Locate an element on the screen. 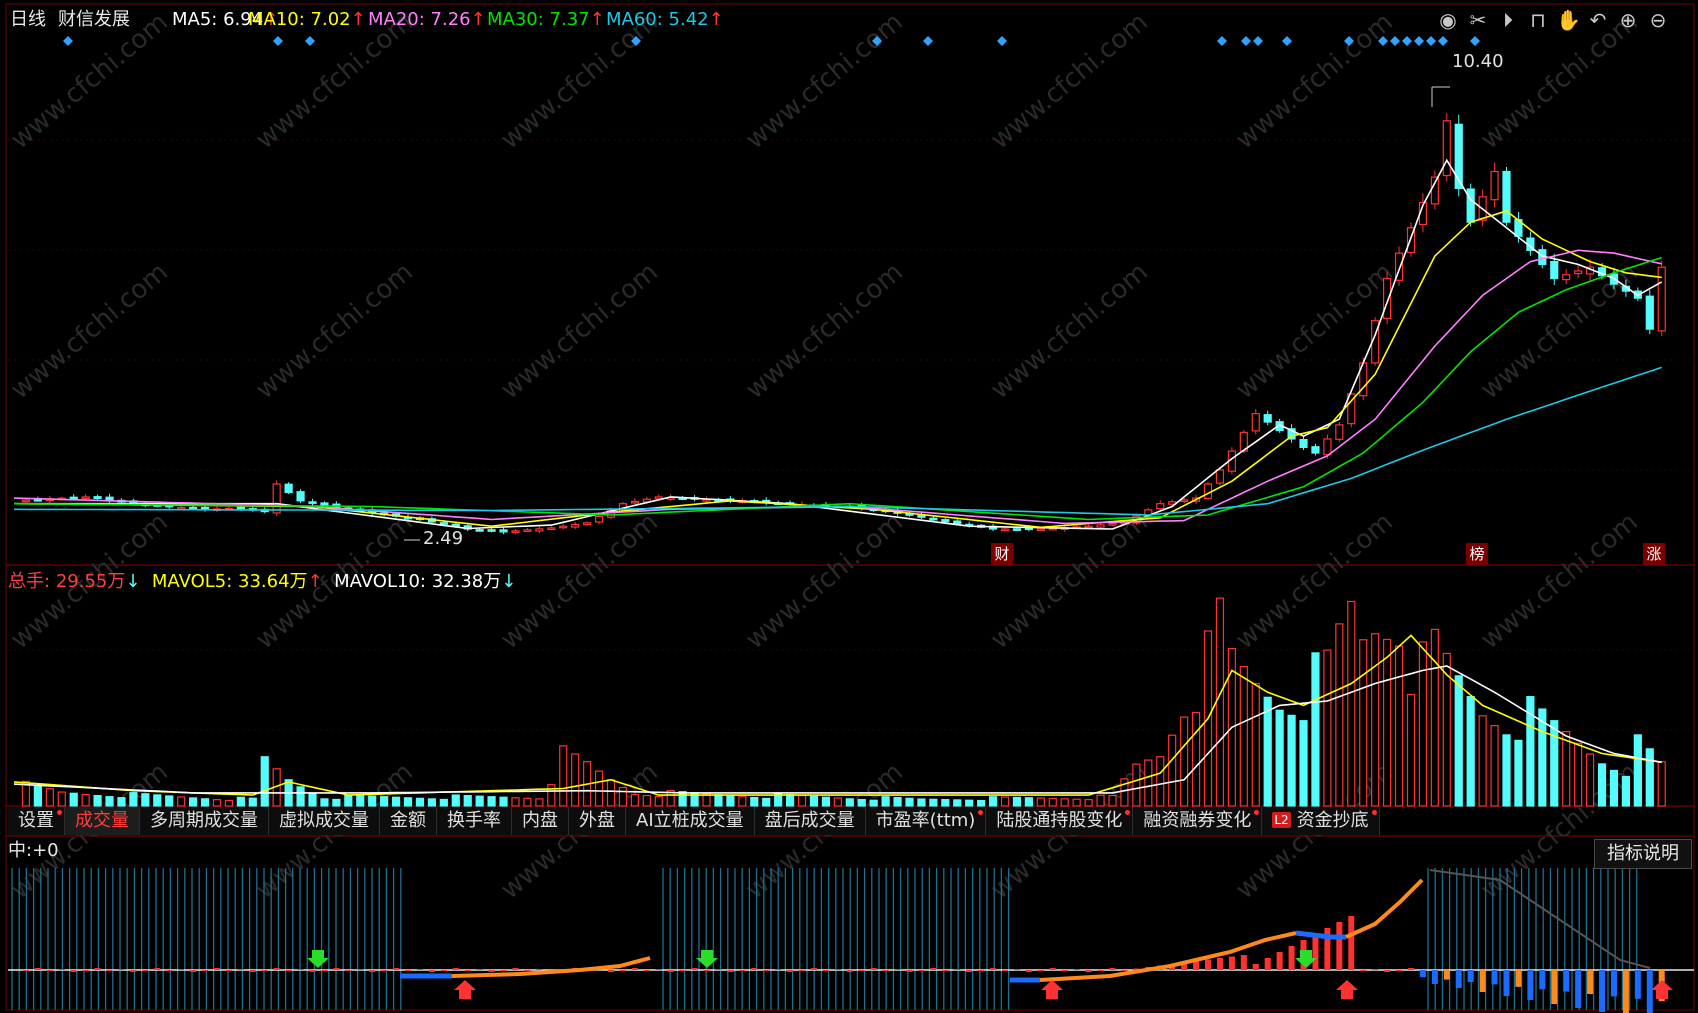 Image resolution: width=1698 pixels, height=1013 pixels. tab-outer-volume: 外盘 is located at coordinates (597, 821).